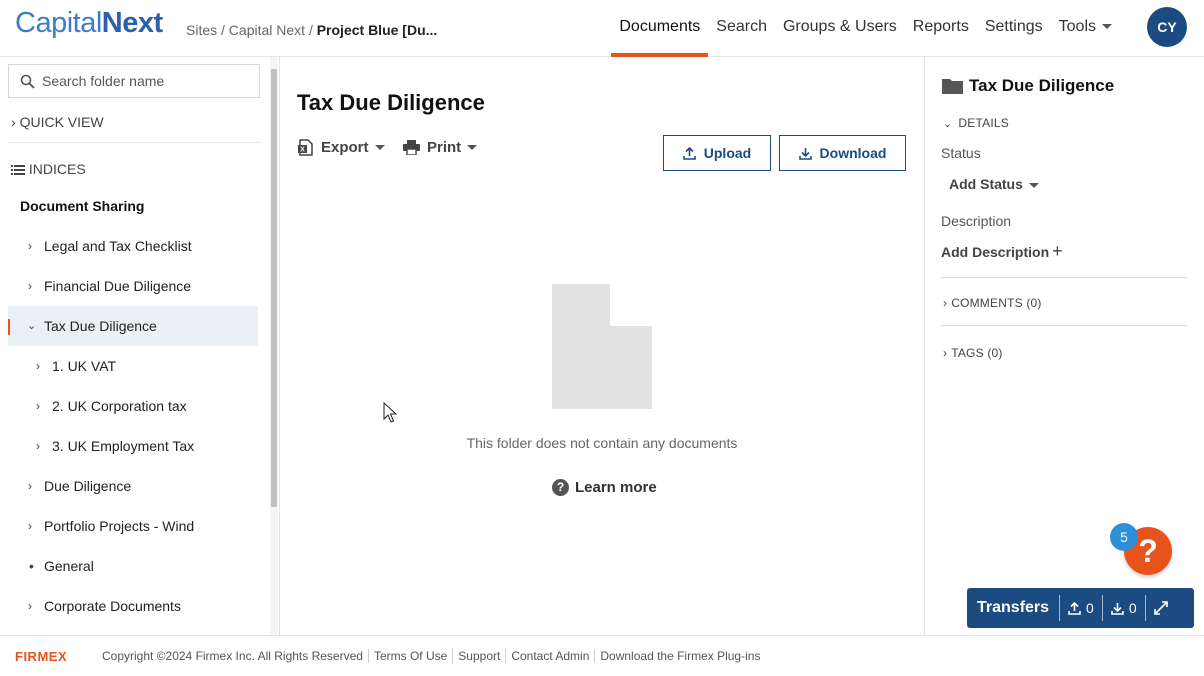 The image size is (1204, 676). I want to click on download-count: 0, so click(1132, 608).